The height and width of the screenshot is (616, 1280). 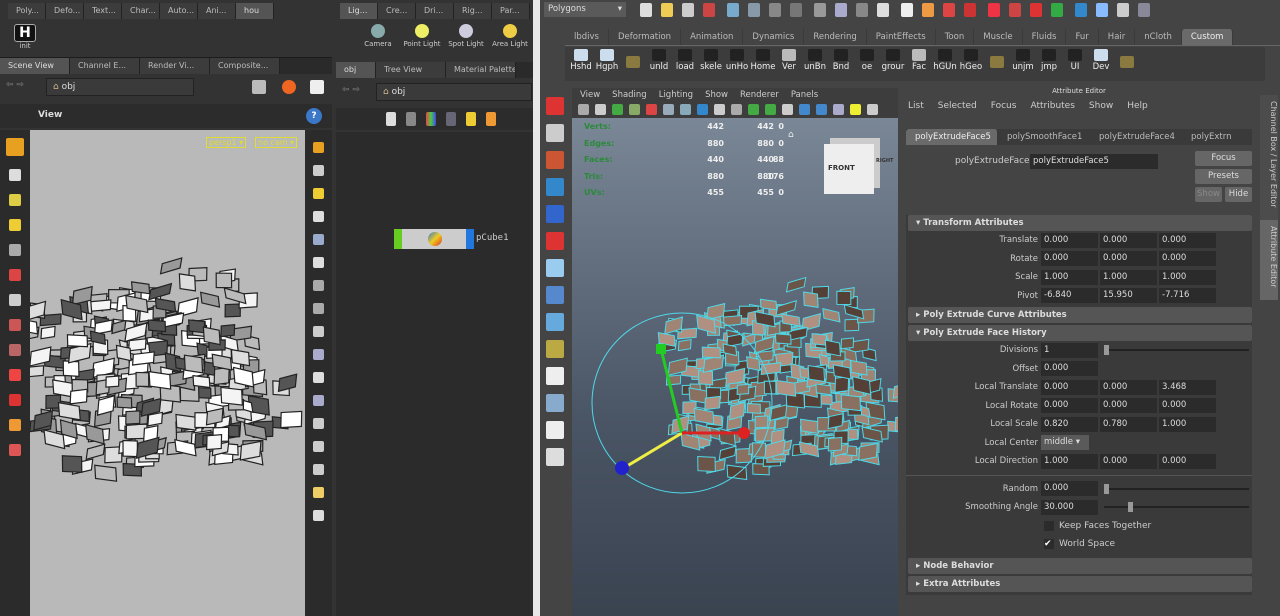 What do you see at coordinates (685, 59) in the screenshot?
I see `shelf-button: load` at bounding box center [685, 59].